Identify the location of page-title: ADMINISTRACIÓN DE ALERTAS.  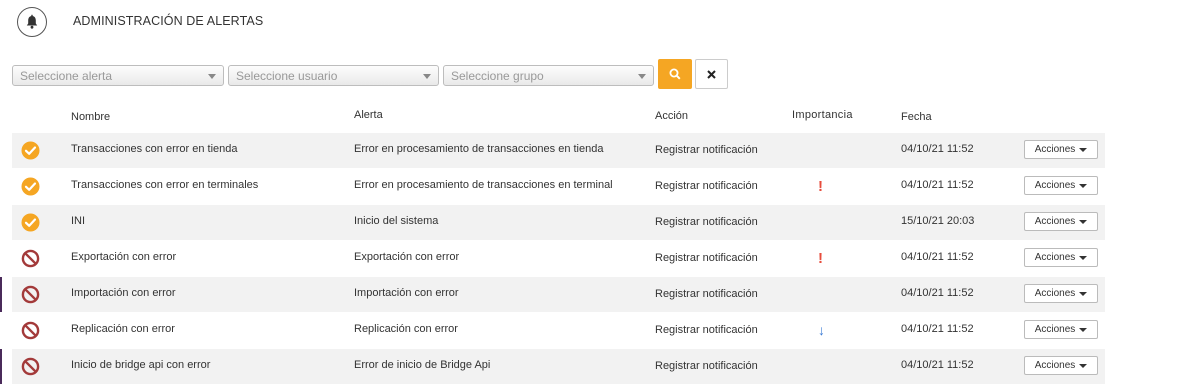
(168, 21).